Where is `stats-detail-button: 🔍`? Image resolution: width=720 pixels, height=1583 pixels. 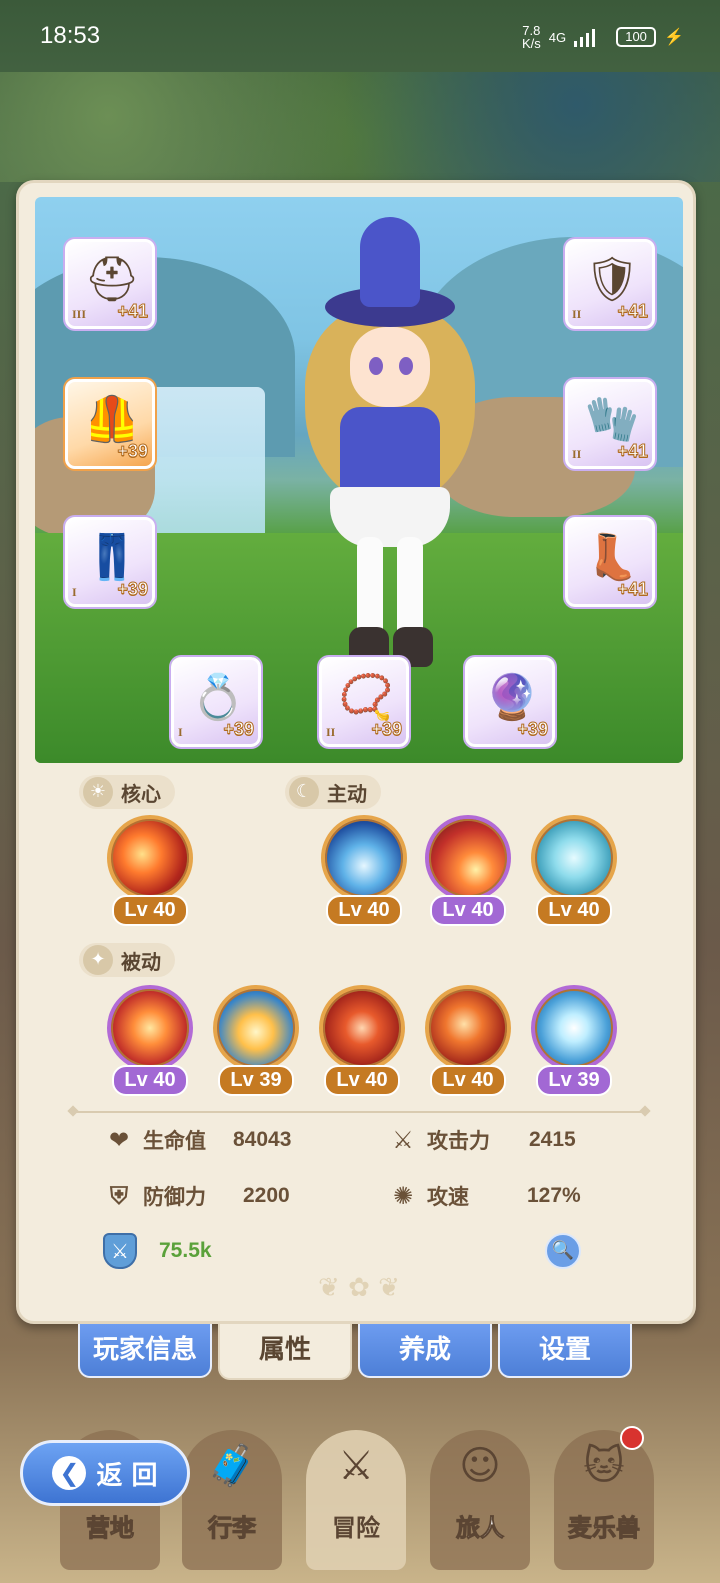 stats-detail-button: 🔍 is located at coordinates (563, 1251).